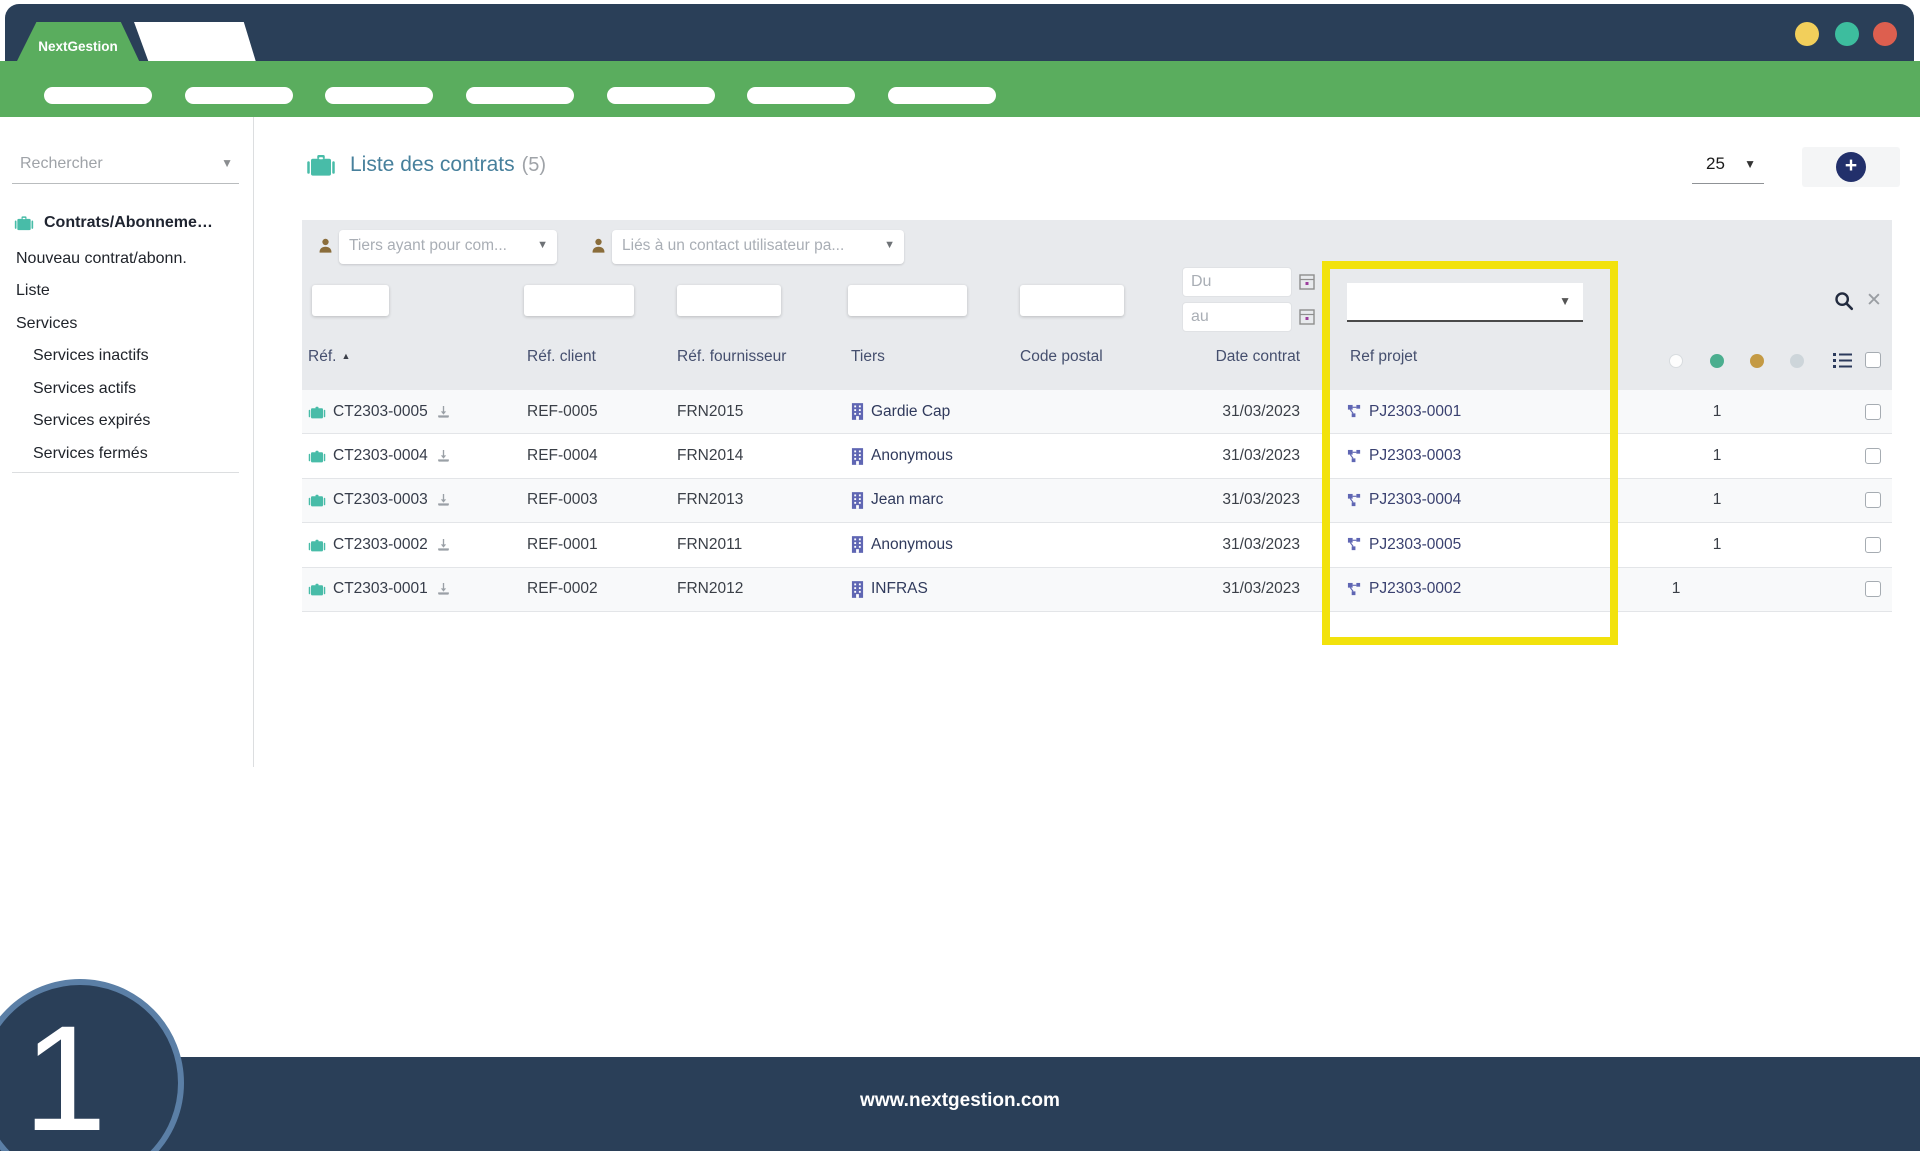 The height and width of the screenshot is (1151, 1920). I want to click on status-dot-gold, so click(1757, 361).